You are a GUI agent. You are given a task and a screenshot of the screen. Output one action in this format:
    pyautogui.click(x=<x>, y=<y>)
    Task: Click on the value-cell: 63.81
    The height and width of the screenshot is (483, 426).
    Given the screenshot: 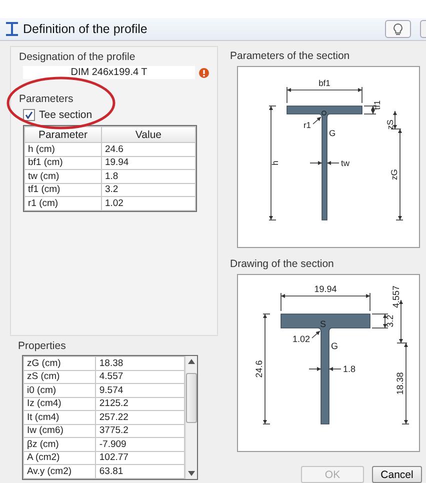 What is the action you would take?
    pyautogui.click(x=140, y=471)
    